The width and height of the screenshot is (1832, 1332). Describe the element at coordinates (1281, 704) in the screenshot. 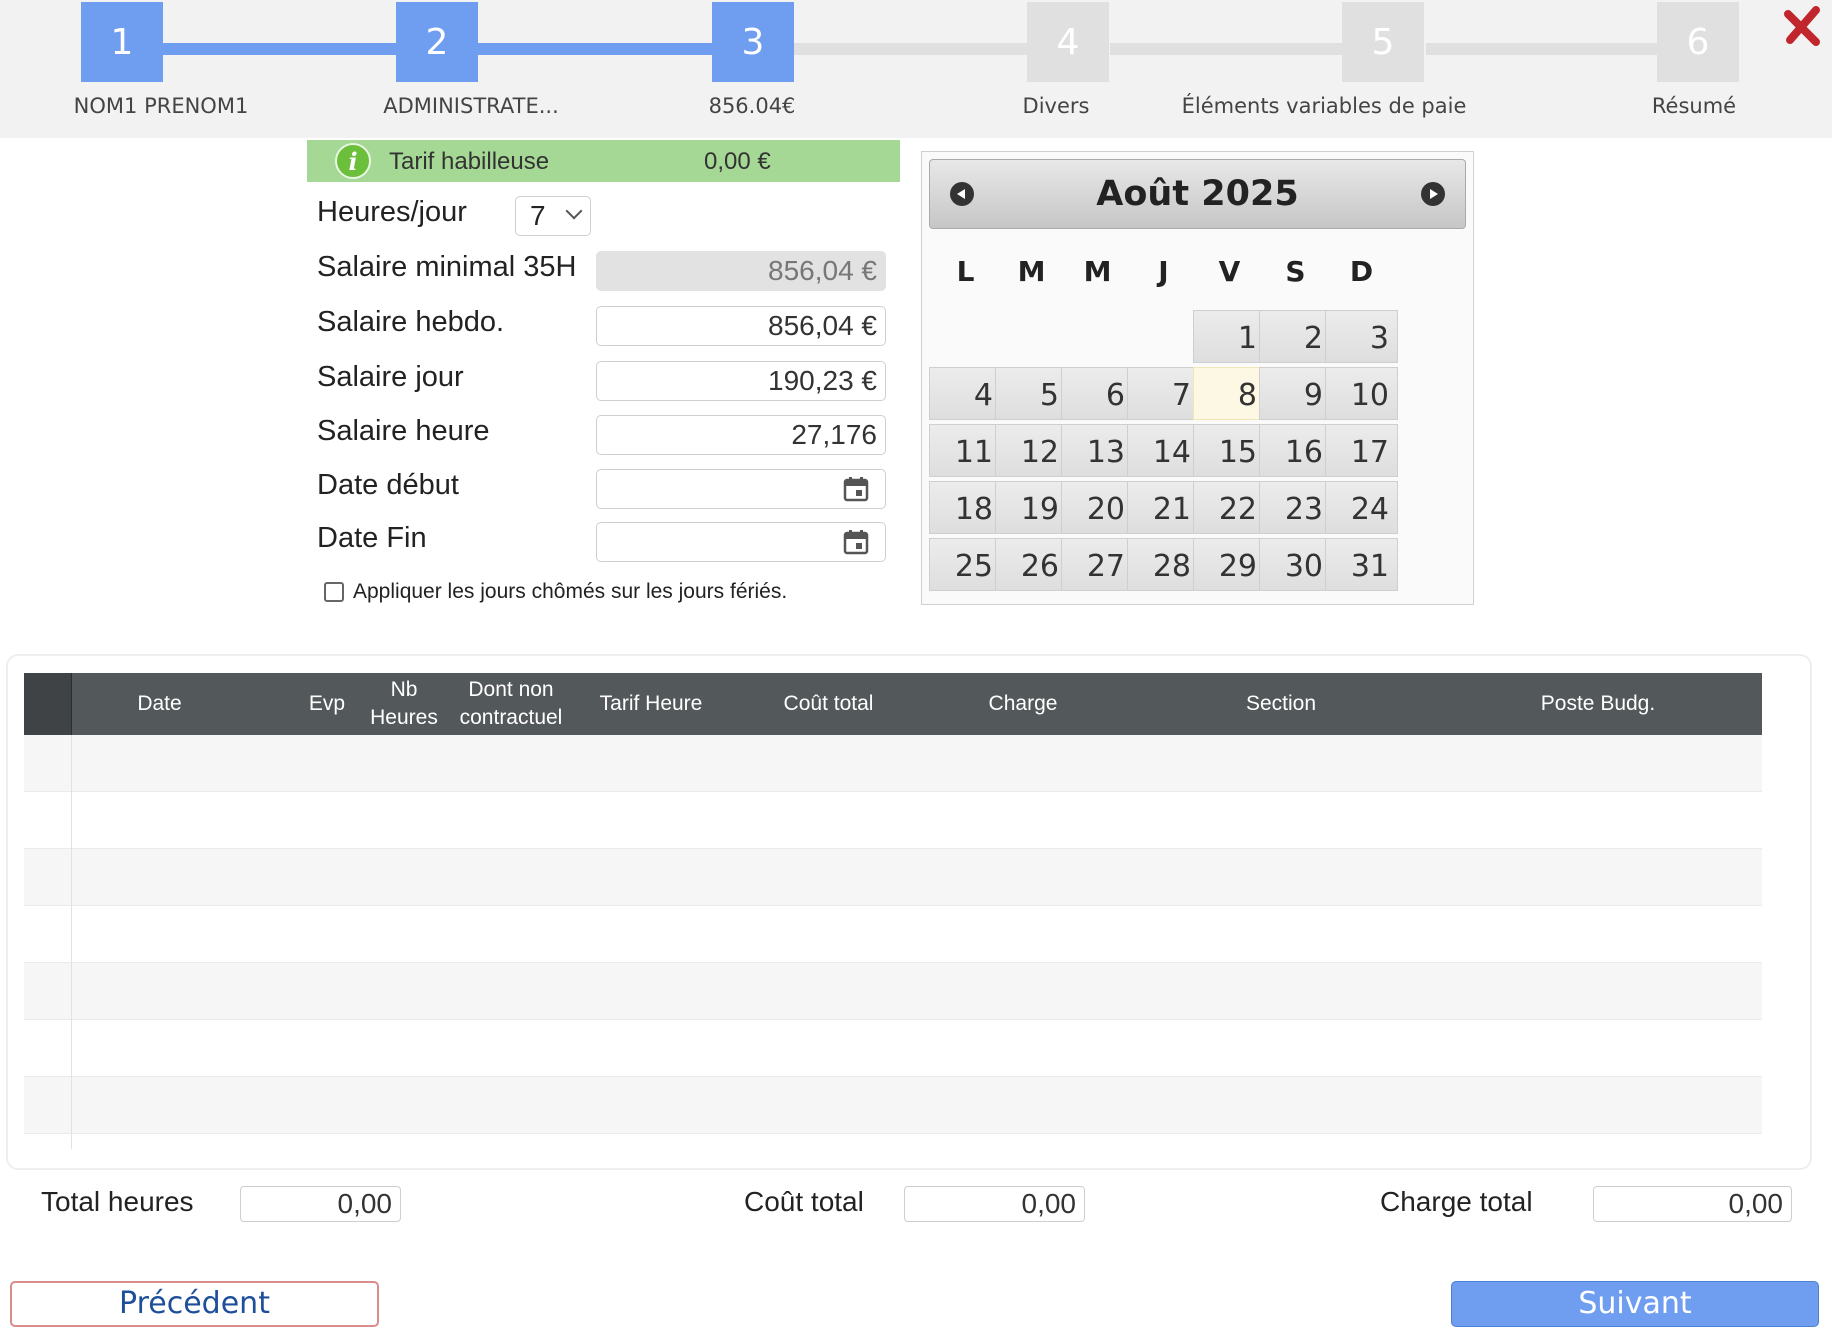

I see `column-header-section: Section` at that location.